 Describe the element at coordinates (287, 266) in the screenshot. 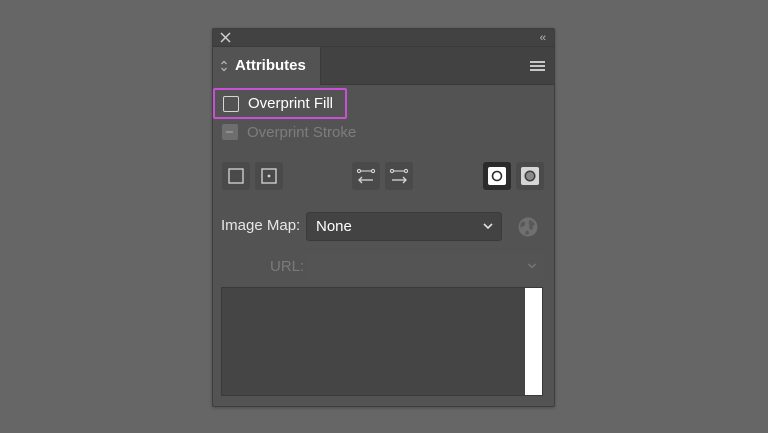

I see `url-label: URL:` at that location.